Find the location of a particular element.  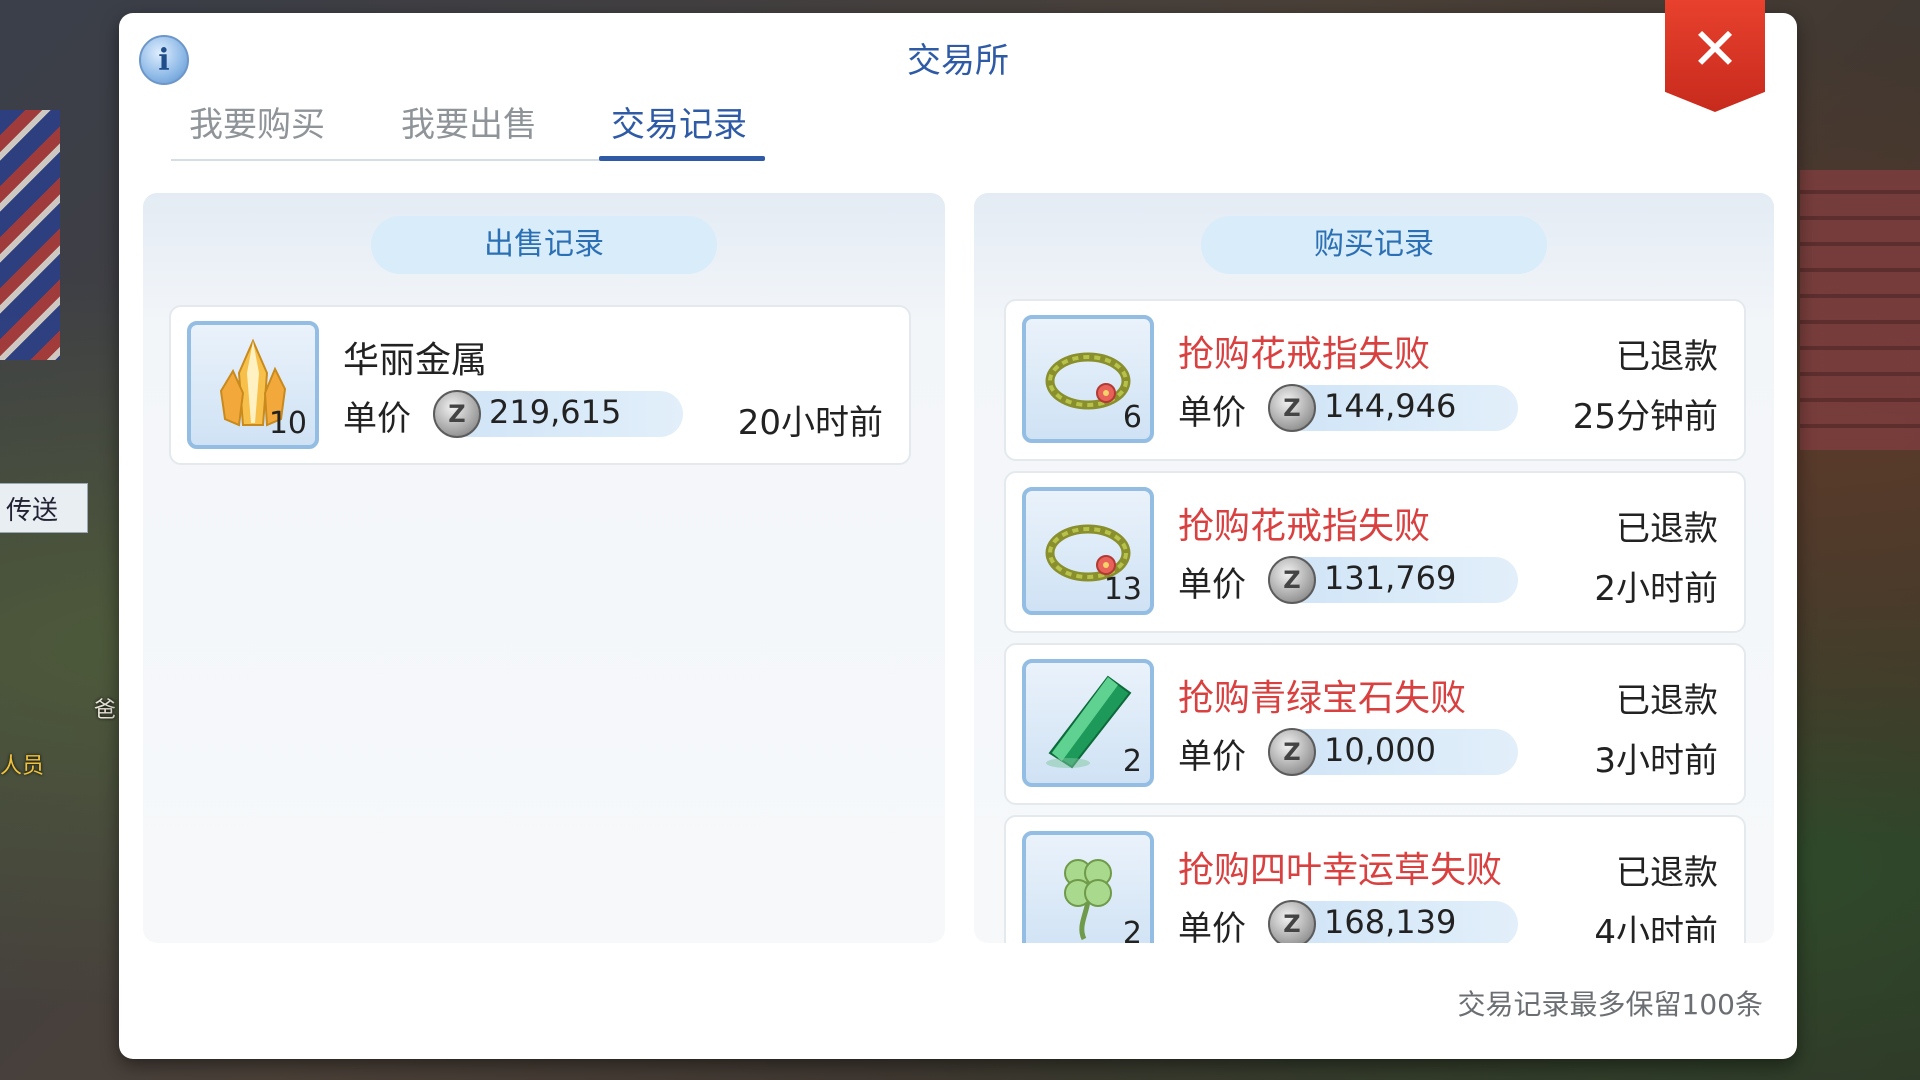

tab-bar: 我要购买 我要出售 交易记录 is located at coordinates (468, 130).